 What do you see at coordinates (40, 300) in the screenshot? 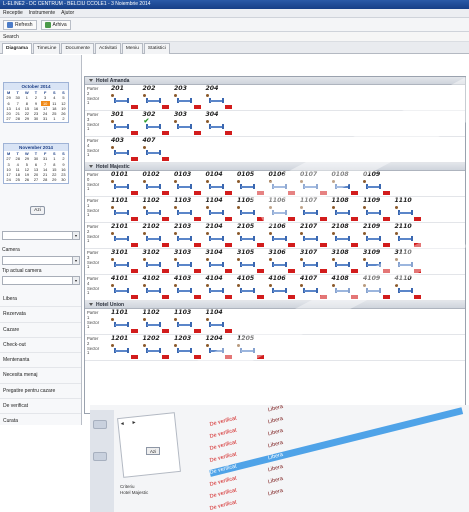
I see `status-item: Libera` at bounding box center [40, 300].